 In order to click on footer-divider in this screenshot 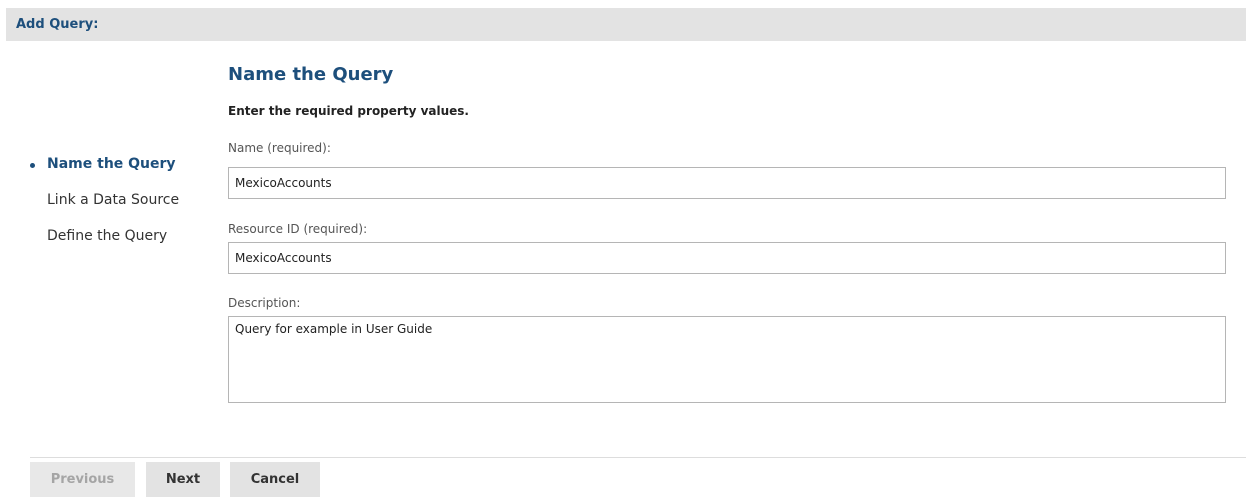, I will do `click(638, 457)`.